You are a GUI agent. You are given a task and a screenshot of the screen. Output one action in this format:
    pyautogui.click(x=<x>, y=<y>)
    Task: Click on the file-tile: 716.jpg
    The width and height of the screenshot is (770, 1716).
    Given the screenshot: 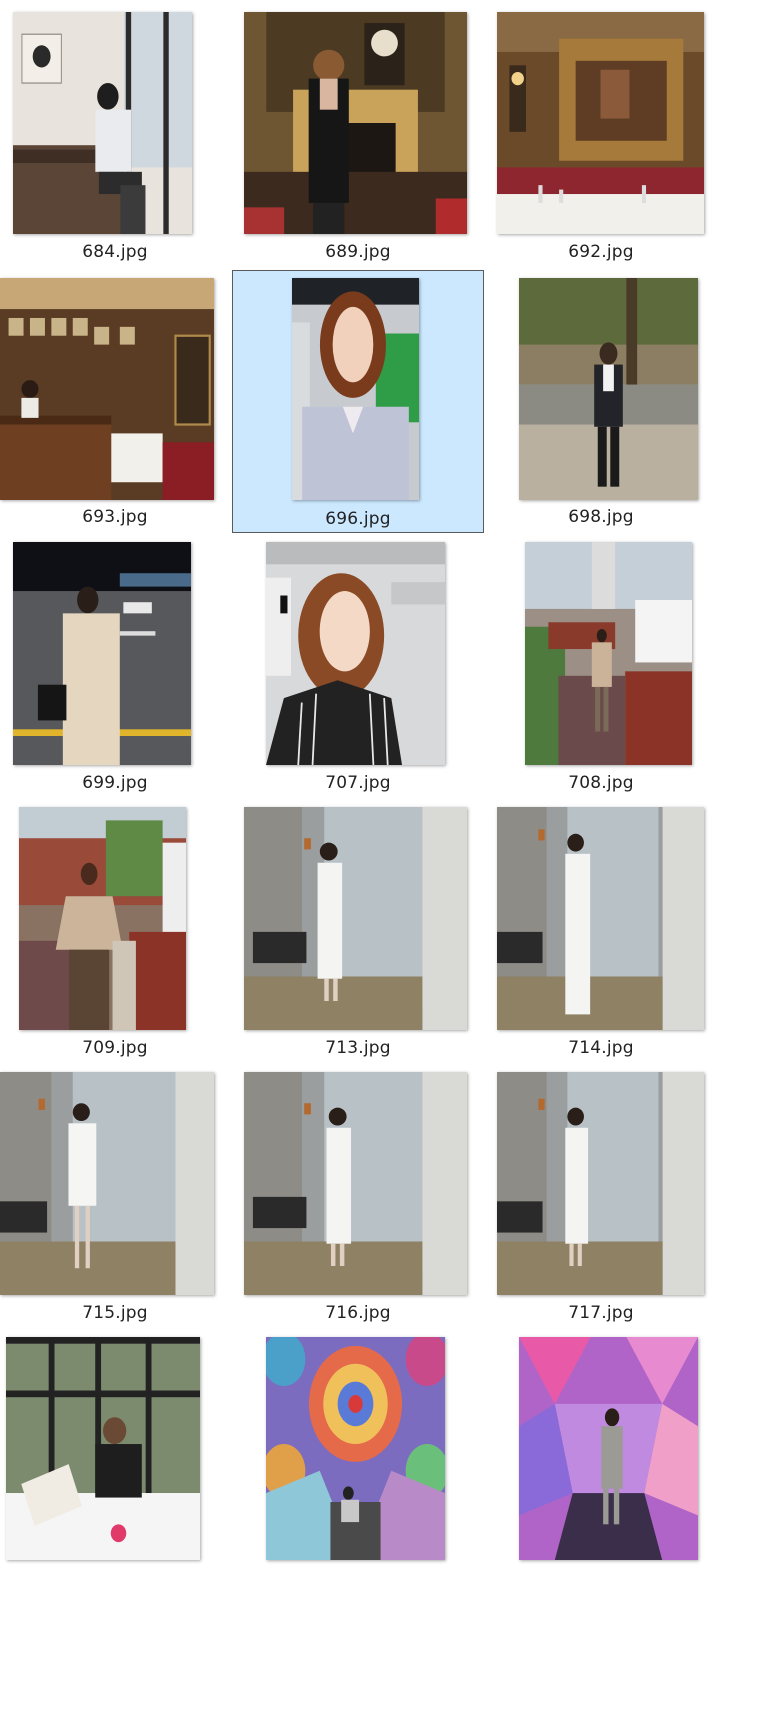 What is the action you would take?
    pyautogui.click(x=358, y=1197)
    